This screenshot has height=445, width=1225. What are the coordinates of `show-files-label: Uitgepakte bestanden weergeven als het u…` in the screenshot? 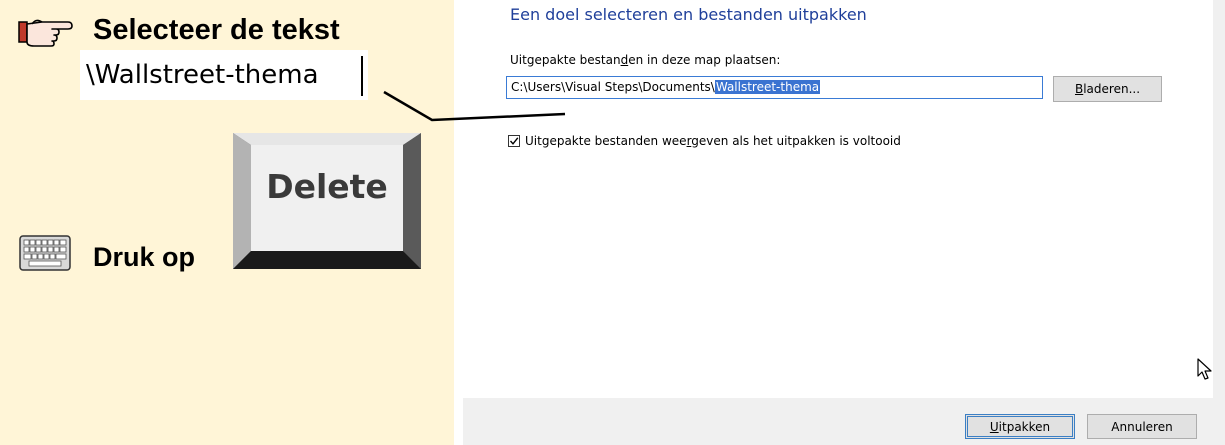 It's located at (713, 141).